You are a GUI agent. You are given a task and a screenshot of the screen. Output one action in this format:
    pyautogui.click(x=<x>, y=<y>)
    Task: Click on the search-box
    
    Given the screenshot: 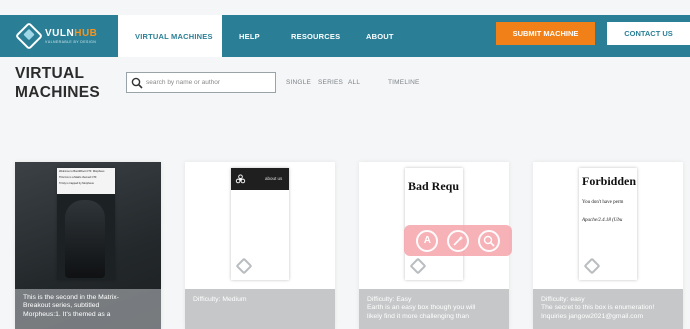 What is the action you would take?
    pyautogui.click(x=201, y=82)
    